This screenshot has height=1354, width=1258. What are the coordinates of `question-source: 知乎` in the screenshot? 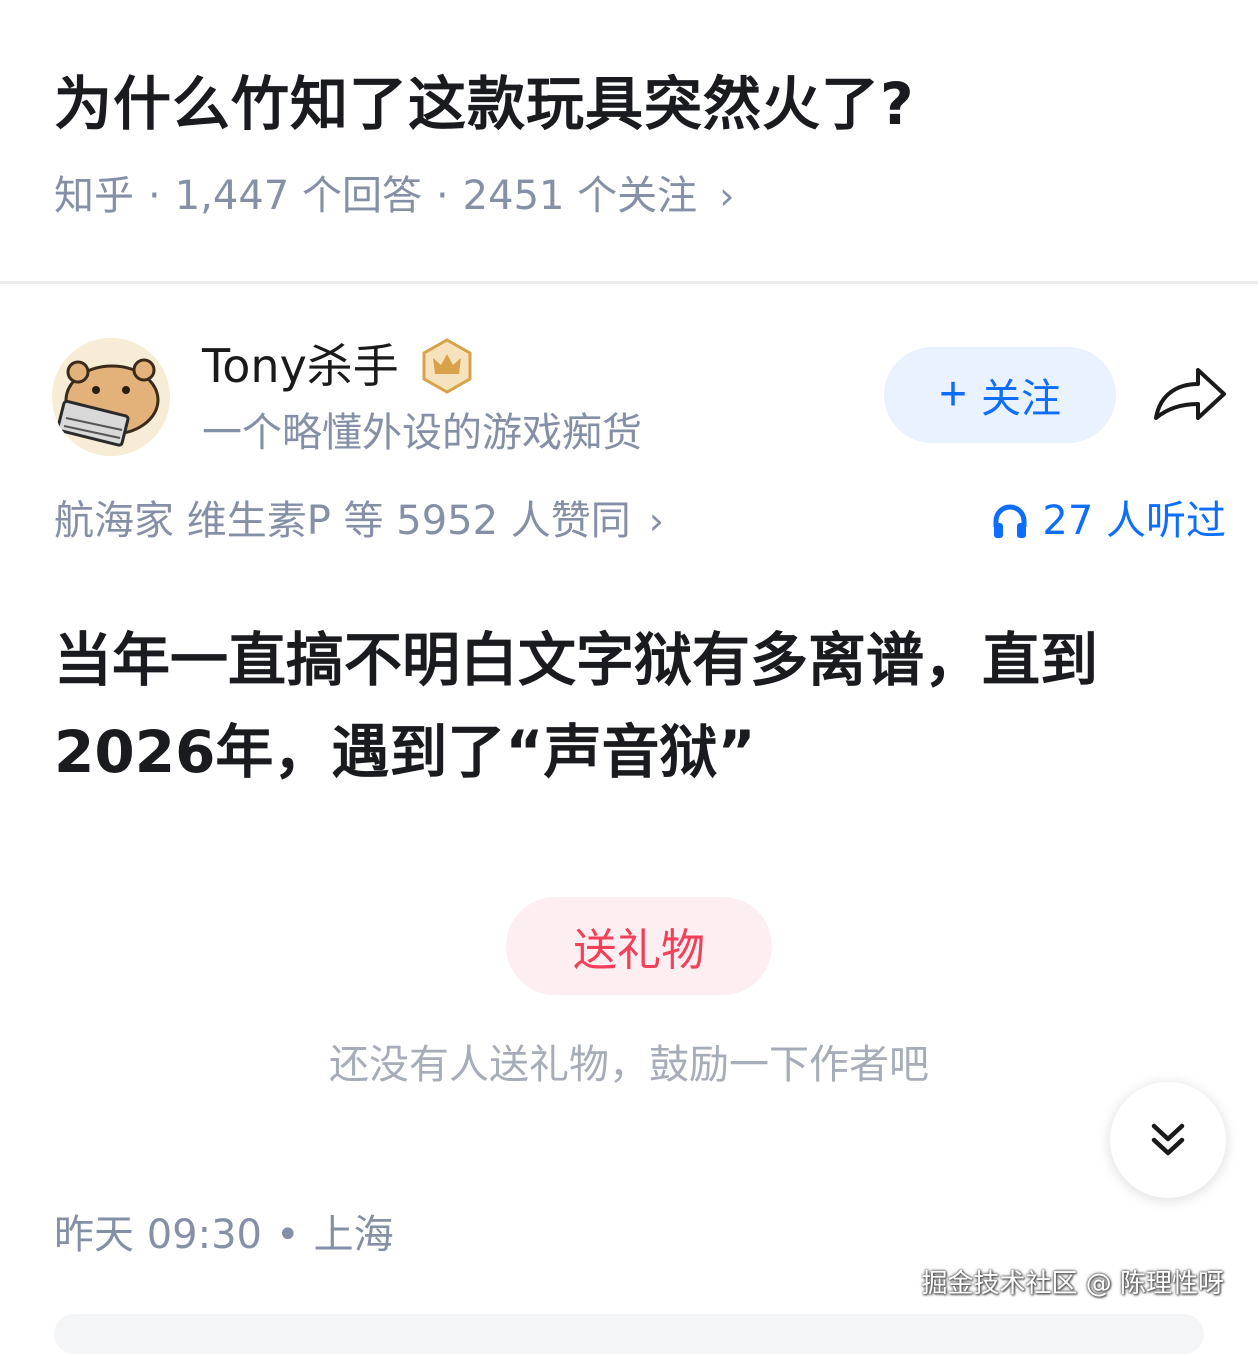 It's located at (94, 196).